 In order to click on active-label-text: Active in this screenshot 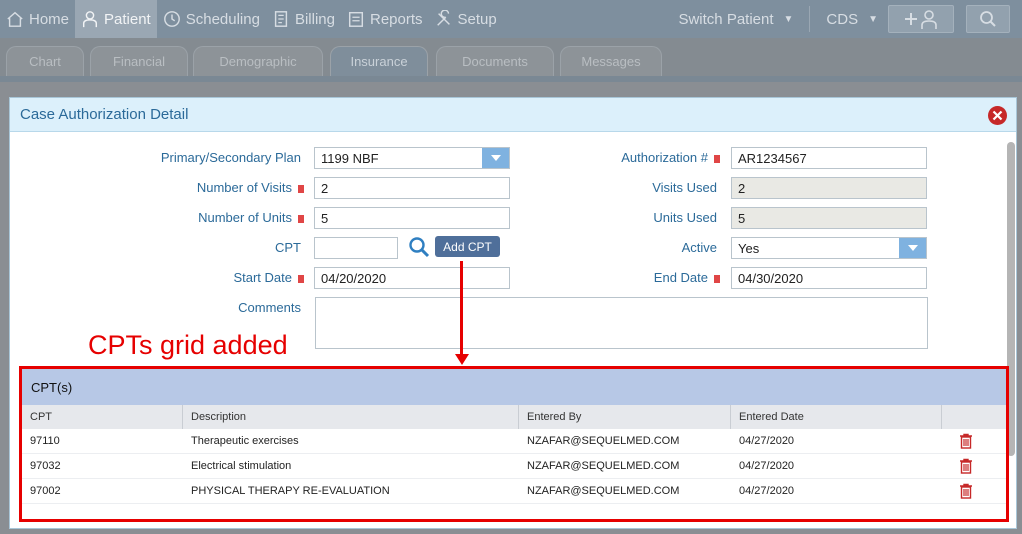, I will do `click(699, 247)`.